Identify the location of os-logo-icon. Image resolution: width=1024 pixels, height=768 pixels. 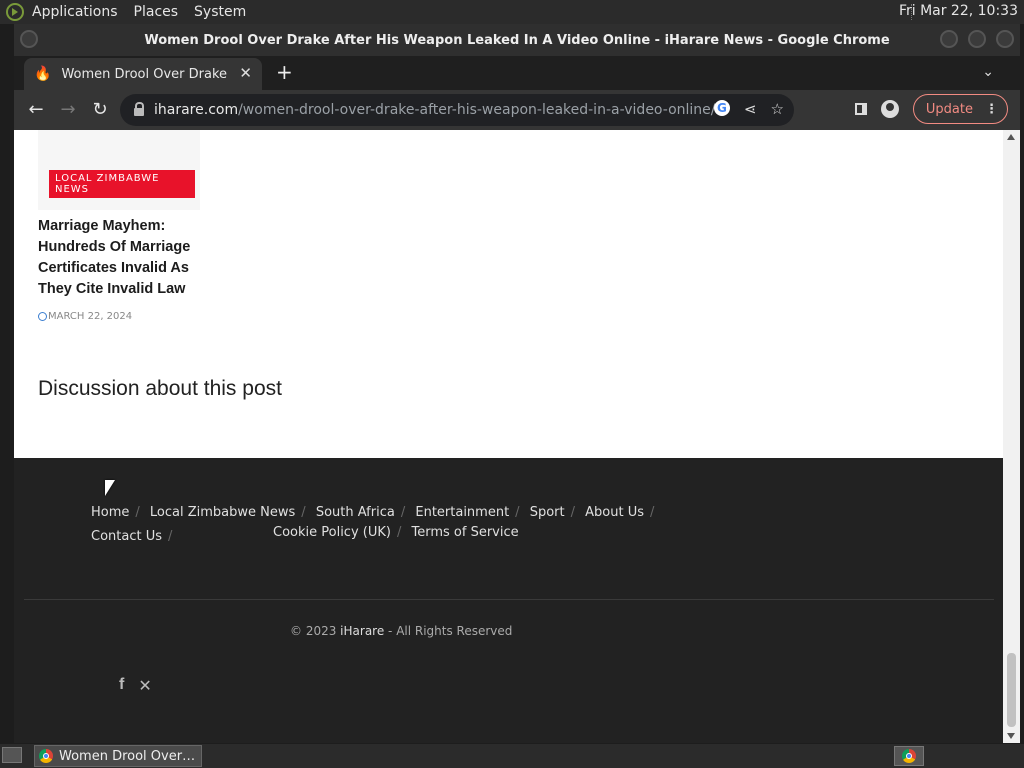
(15, 12).